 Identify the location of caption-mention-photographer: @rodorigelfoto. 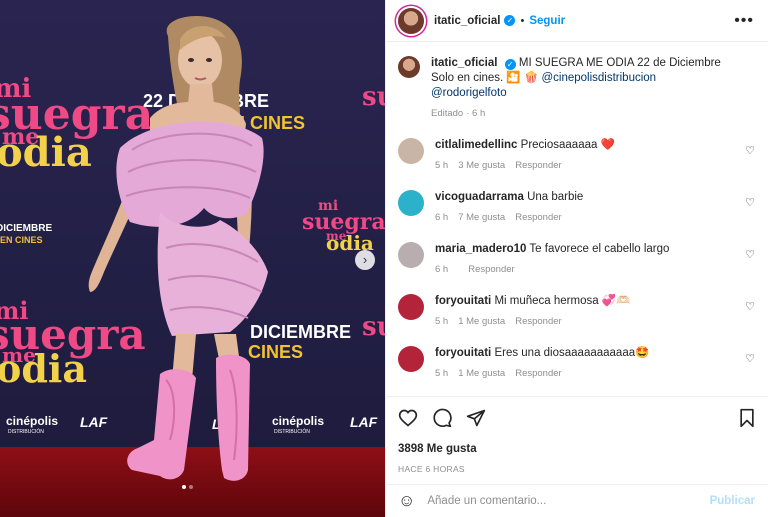
(469, 93).